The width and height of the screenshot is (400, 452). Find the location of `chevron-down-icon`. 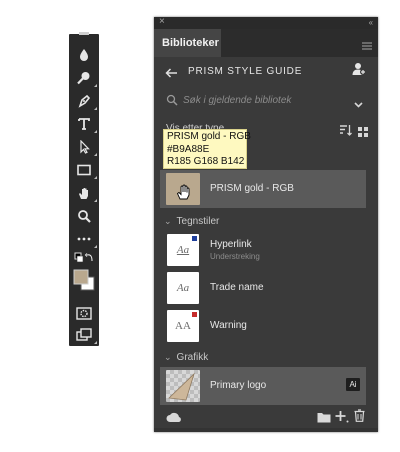

chevron-down-icon is located at coordinates (358, 104).